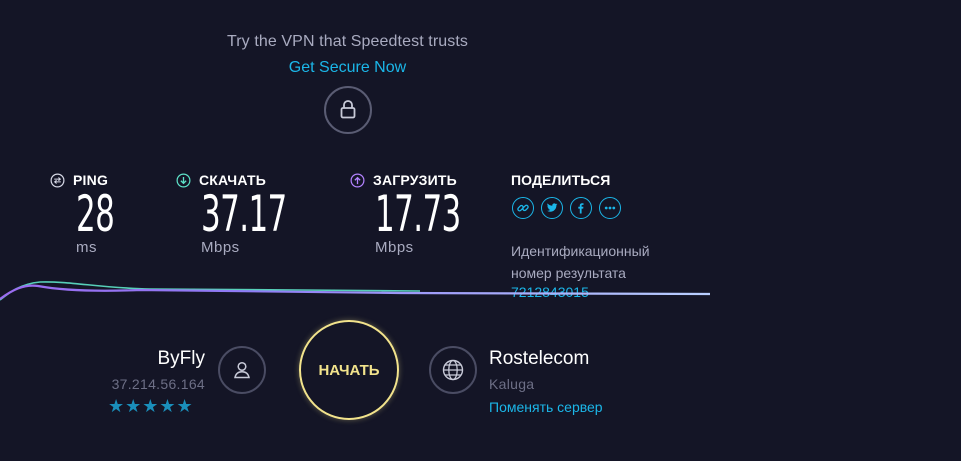  Describe the element at coordinates (357, 180) in the screenshot. I see `upload-arrow-icon` at that location.